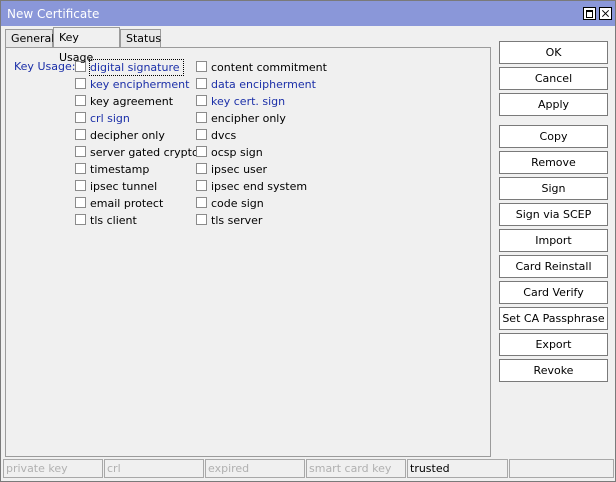 This screenshot has height=482, width=616. What do you see at coordinates (154, 468) in the screenshot?
I see `status-crl: crl` at bounding box center [154, 468].